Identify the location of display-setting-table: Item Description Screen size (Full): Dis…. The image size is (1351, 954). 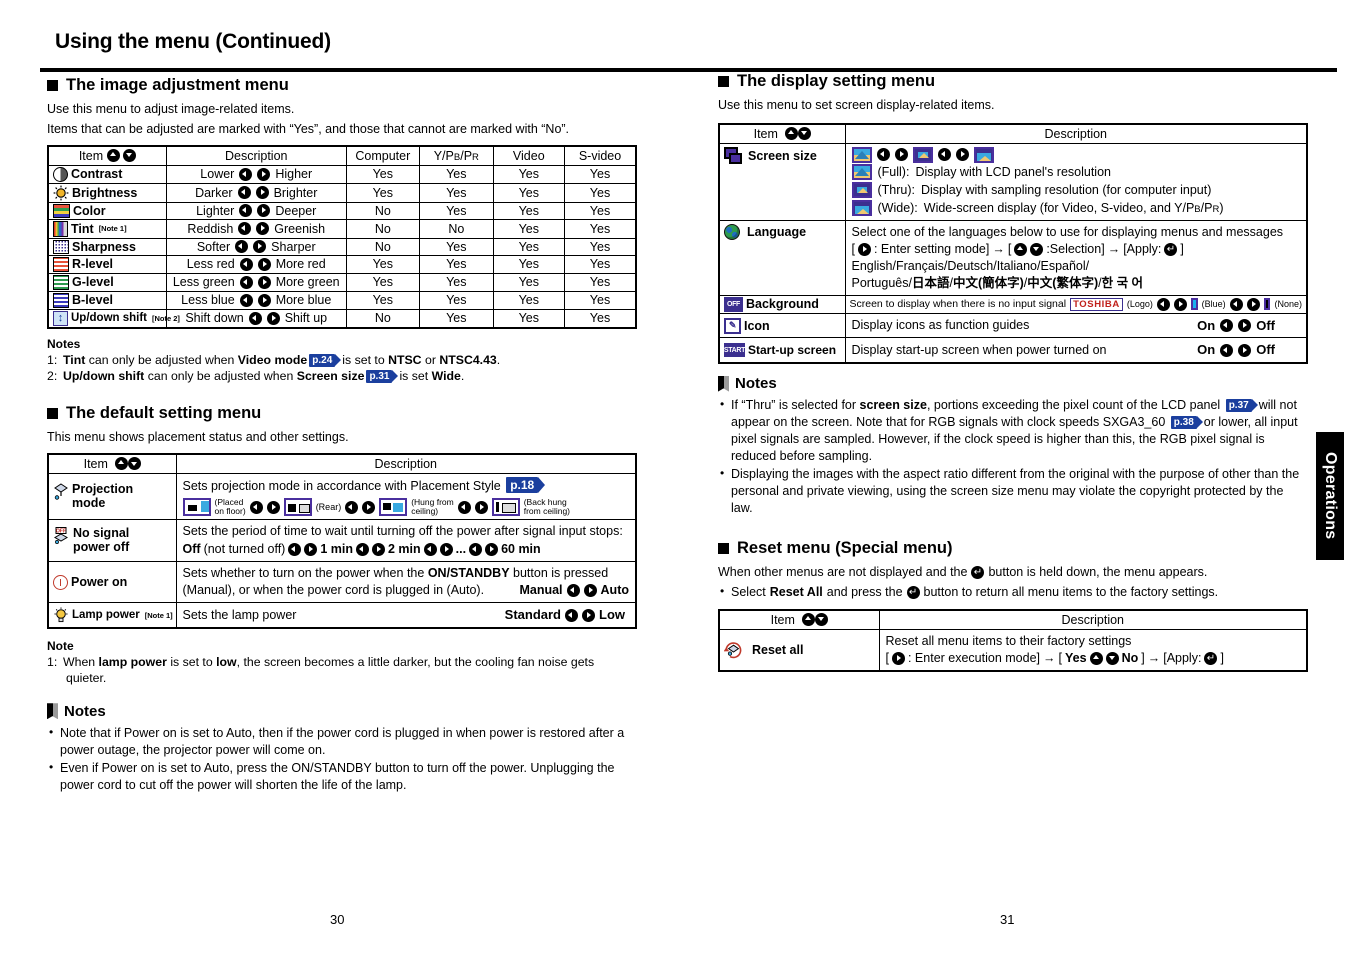
(1013, 243).